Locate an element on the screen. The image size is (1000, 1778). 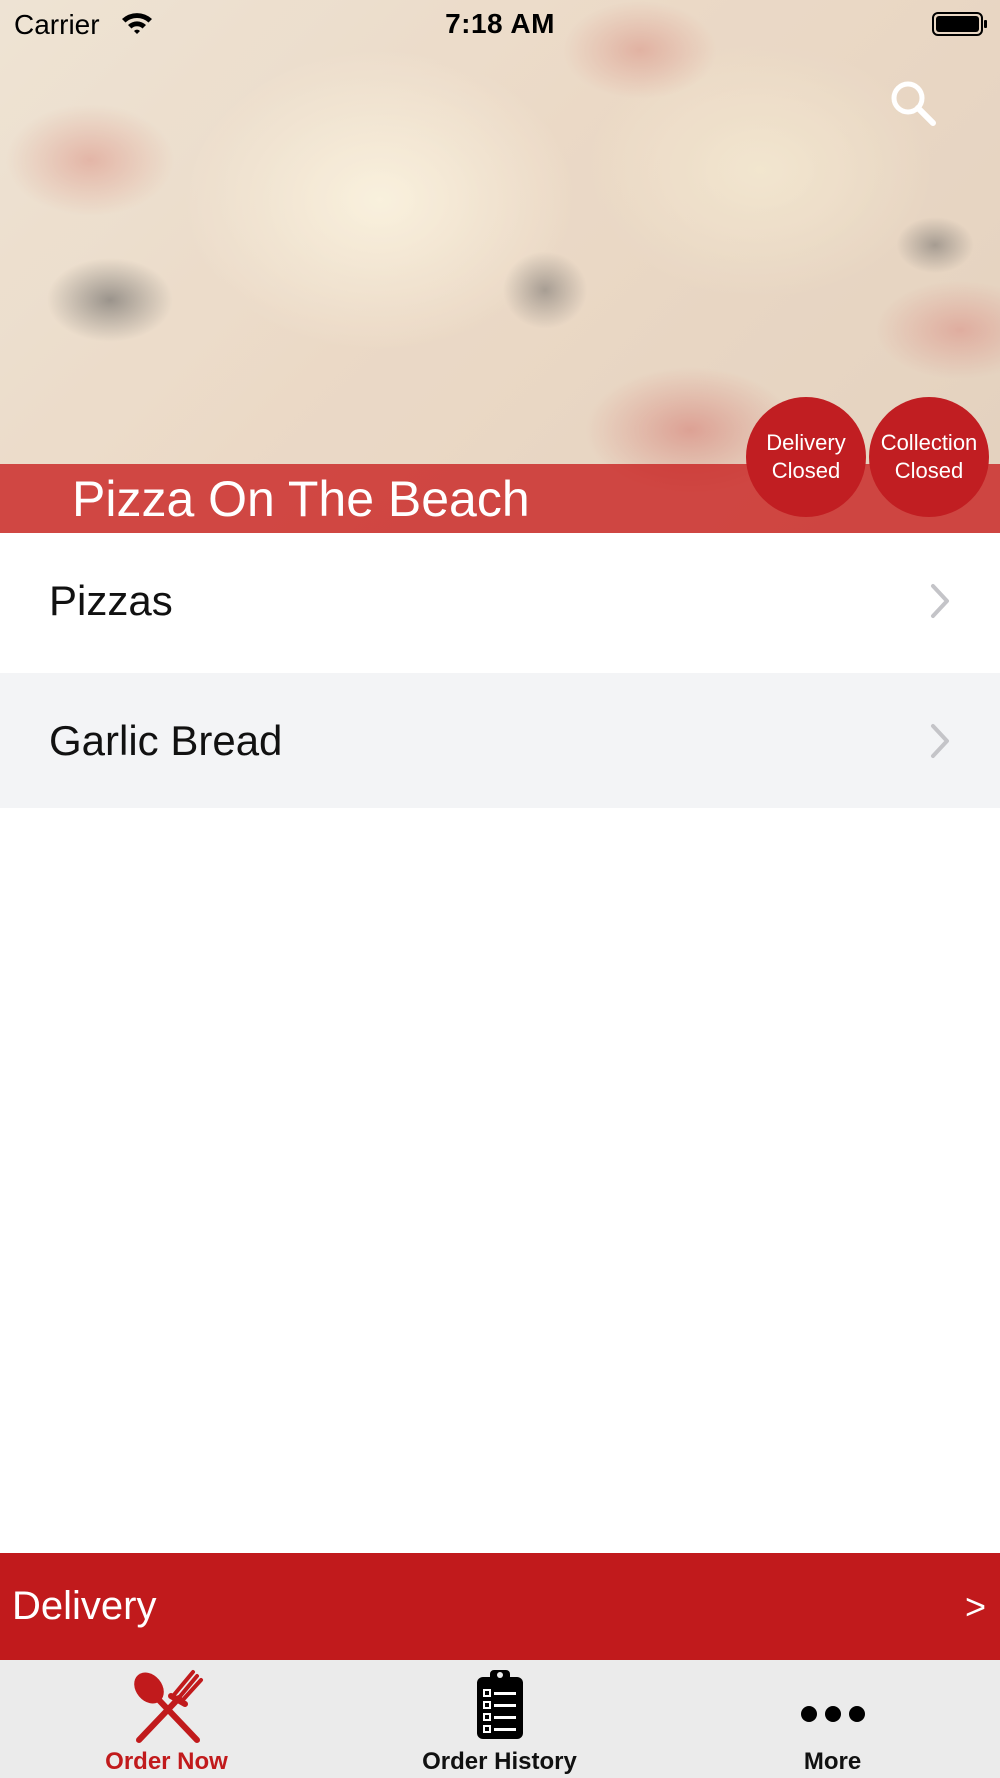
delivery-mode-button: Delivery > is located at coordinates (500, 1606).